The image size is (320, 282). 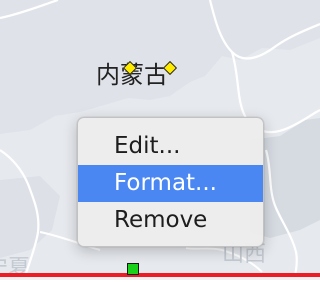 I want to click on square-handle-icon, so click(x=133, y=269).